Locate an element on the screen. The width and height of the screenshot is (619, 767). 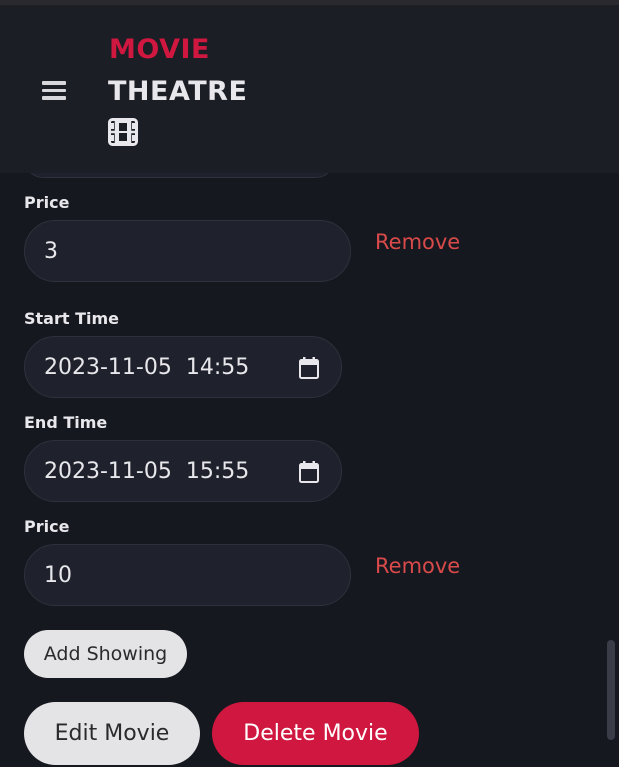
start-time-input: 2023-11-05 14:55 is located at coordinates (183, 367).